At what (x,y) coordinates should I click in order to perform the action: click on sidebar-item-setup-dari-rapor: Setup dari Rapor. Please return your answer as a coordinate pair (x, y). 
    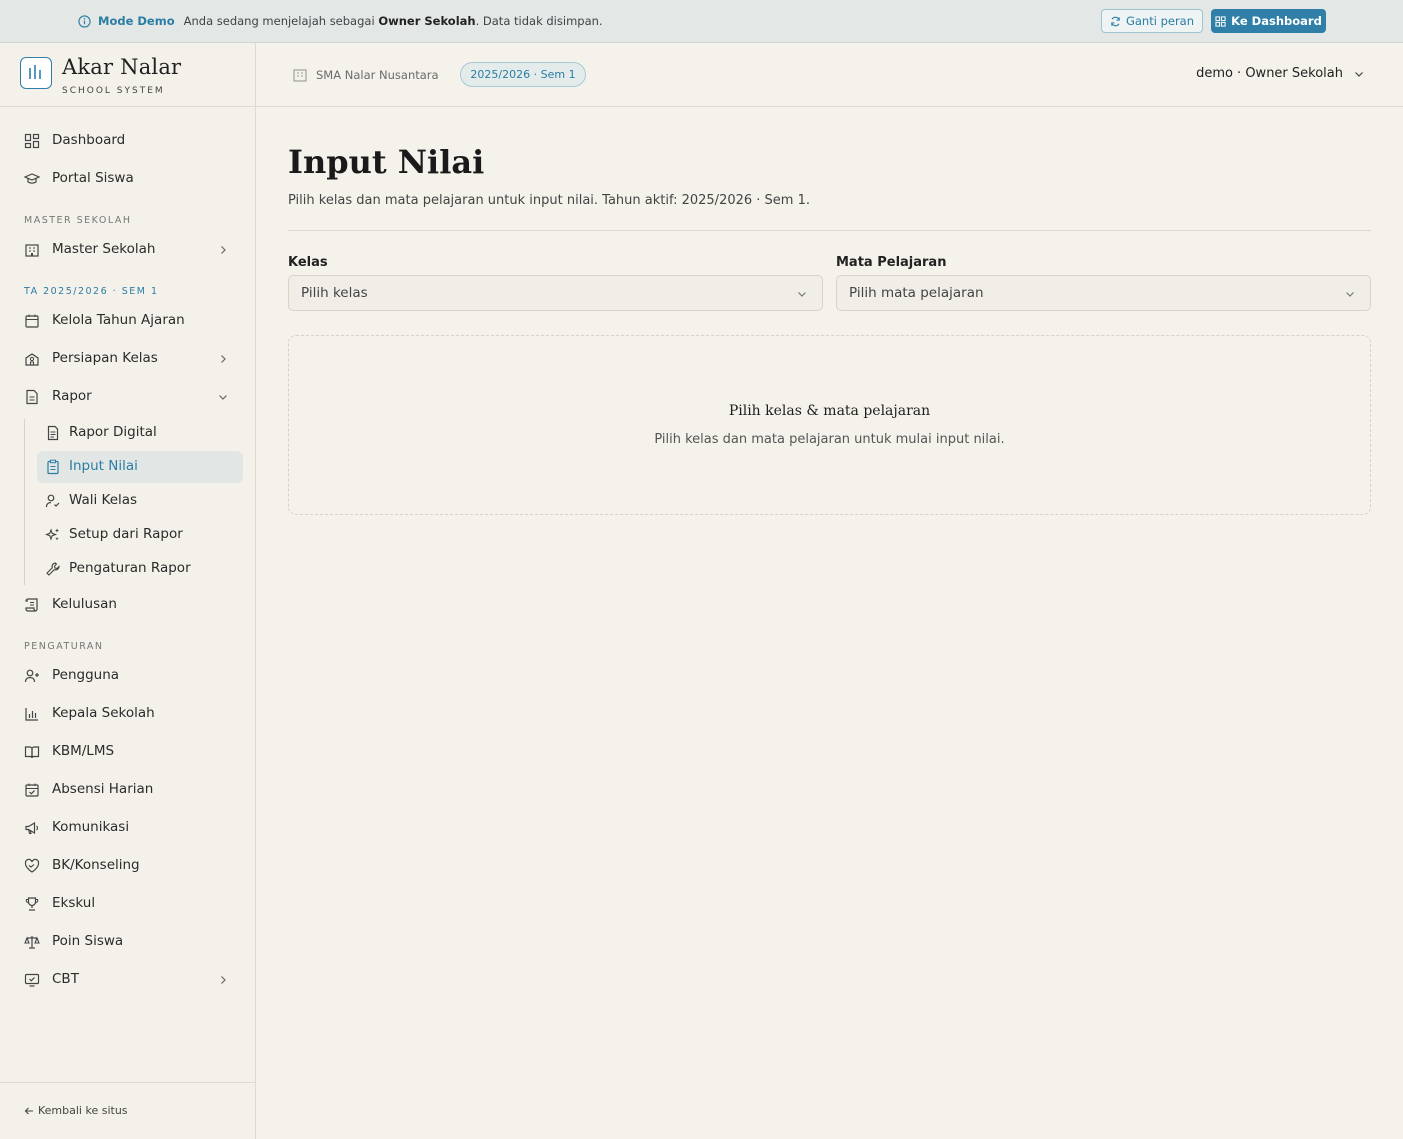
    Looking at the image, I should click on (140, 535).